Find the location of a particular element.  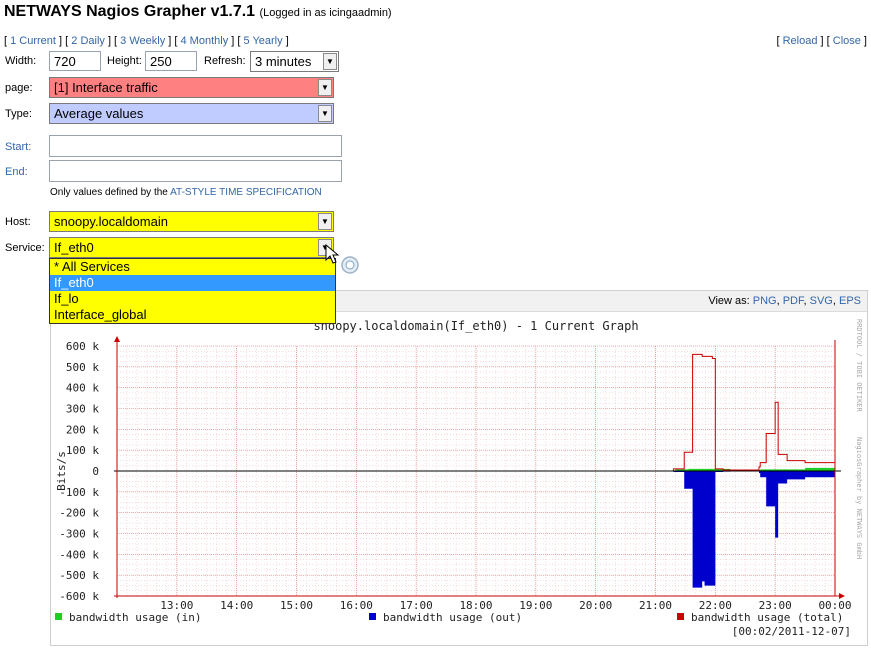

legend-label: bandwidth usage (total) is located at coordinates (767, 617).